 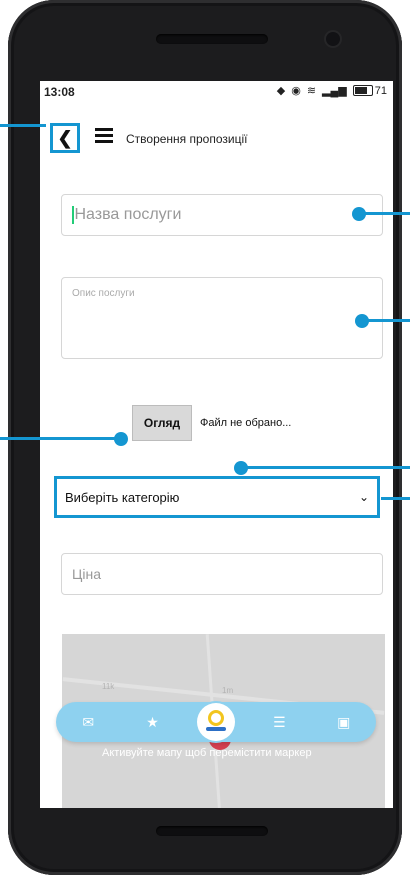 What do you see at coordinates (344, 722) in the screenshot?
I see `clipboard-icon: ▣` at bounding box center [344, 722].